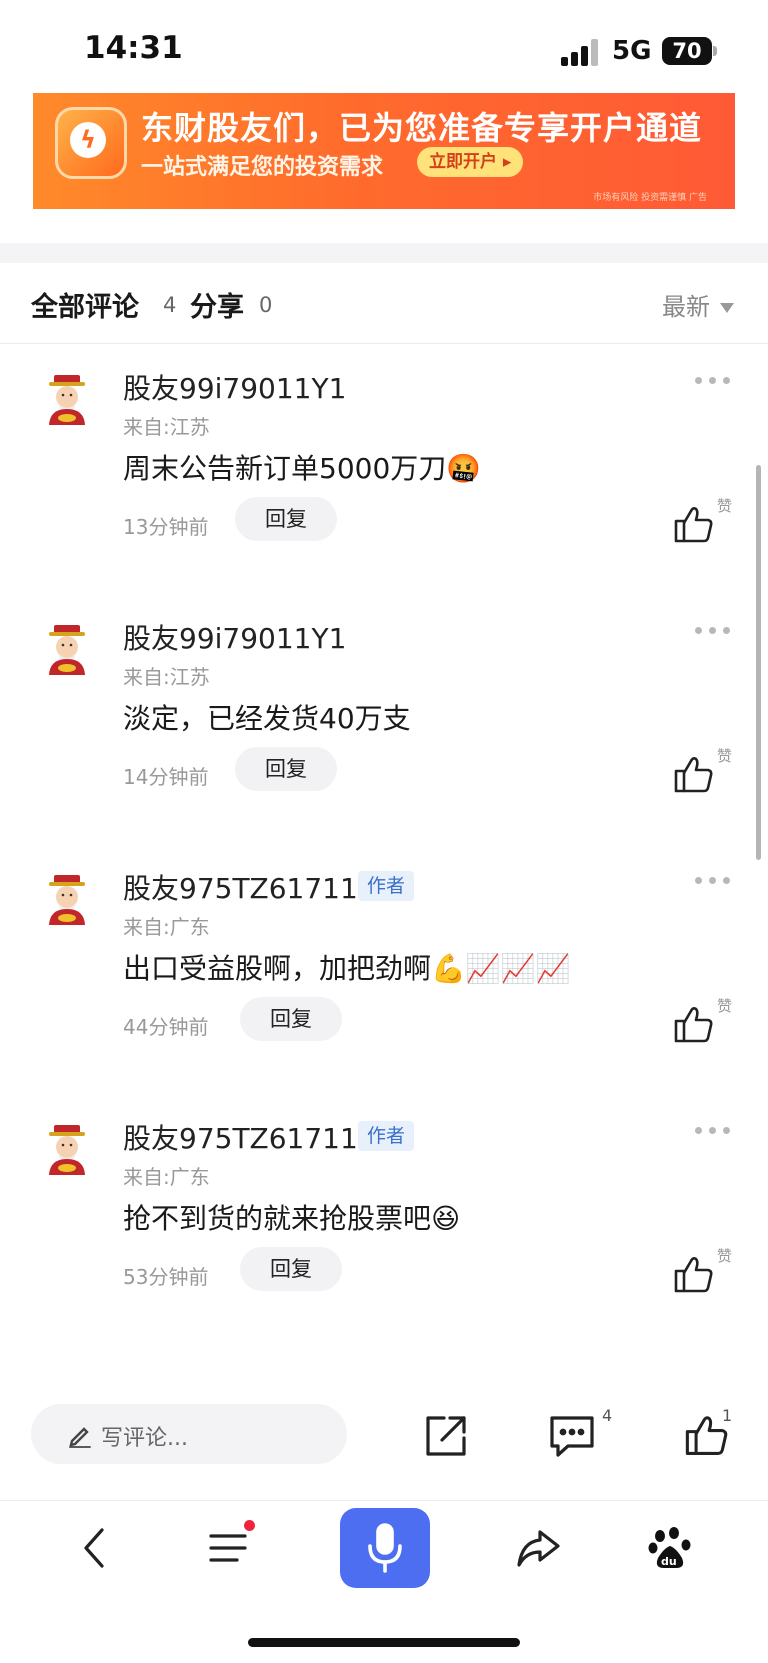 The image size is (768, 1663). Describe the element at coordinates (384, 1445) in the screenshot. I see `action-bar: 写评论... 4 1` at that location.